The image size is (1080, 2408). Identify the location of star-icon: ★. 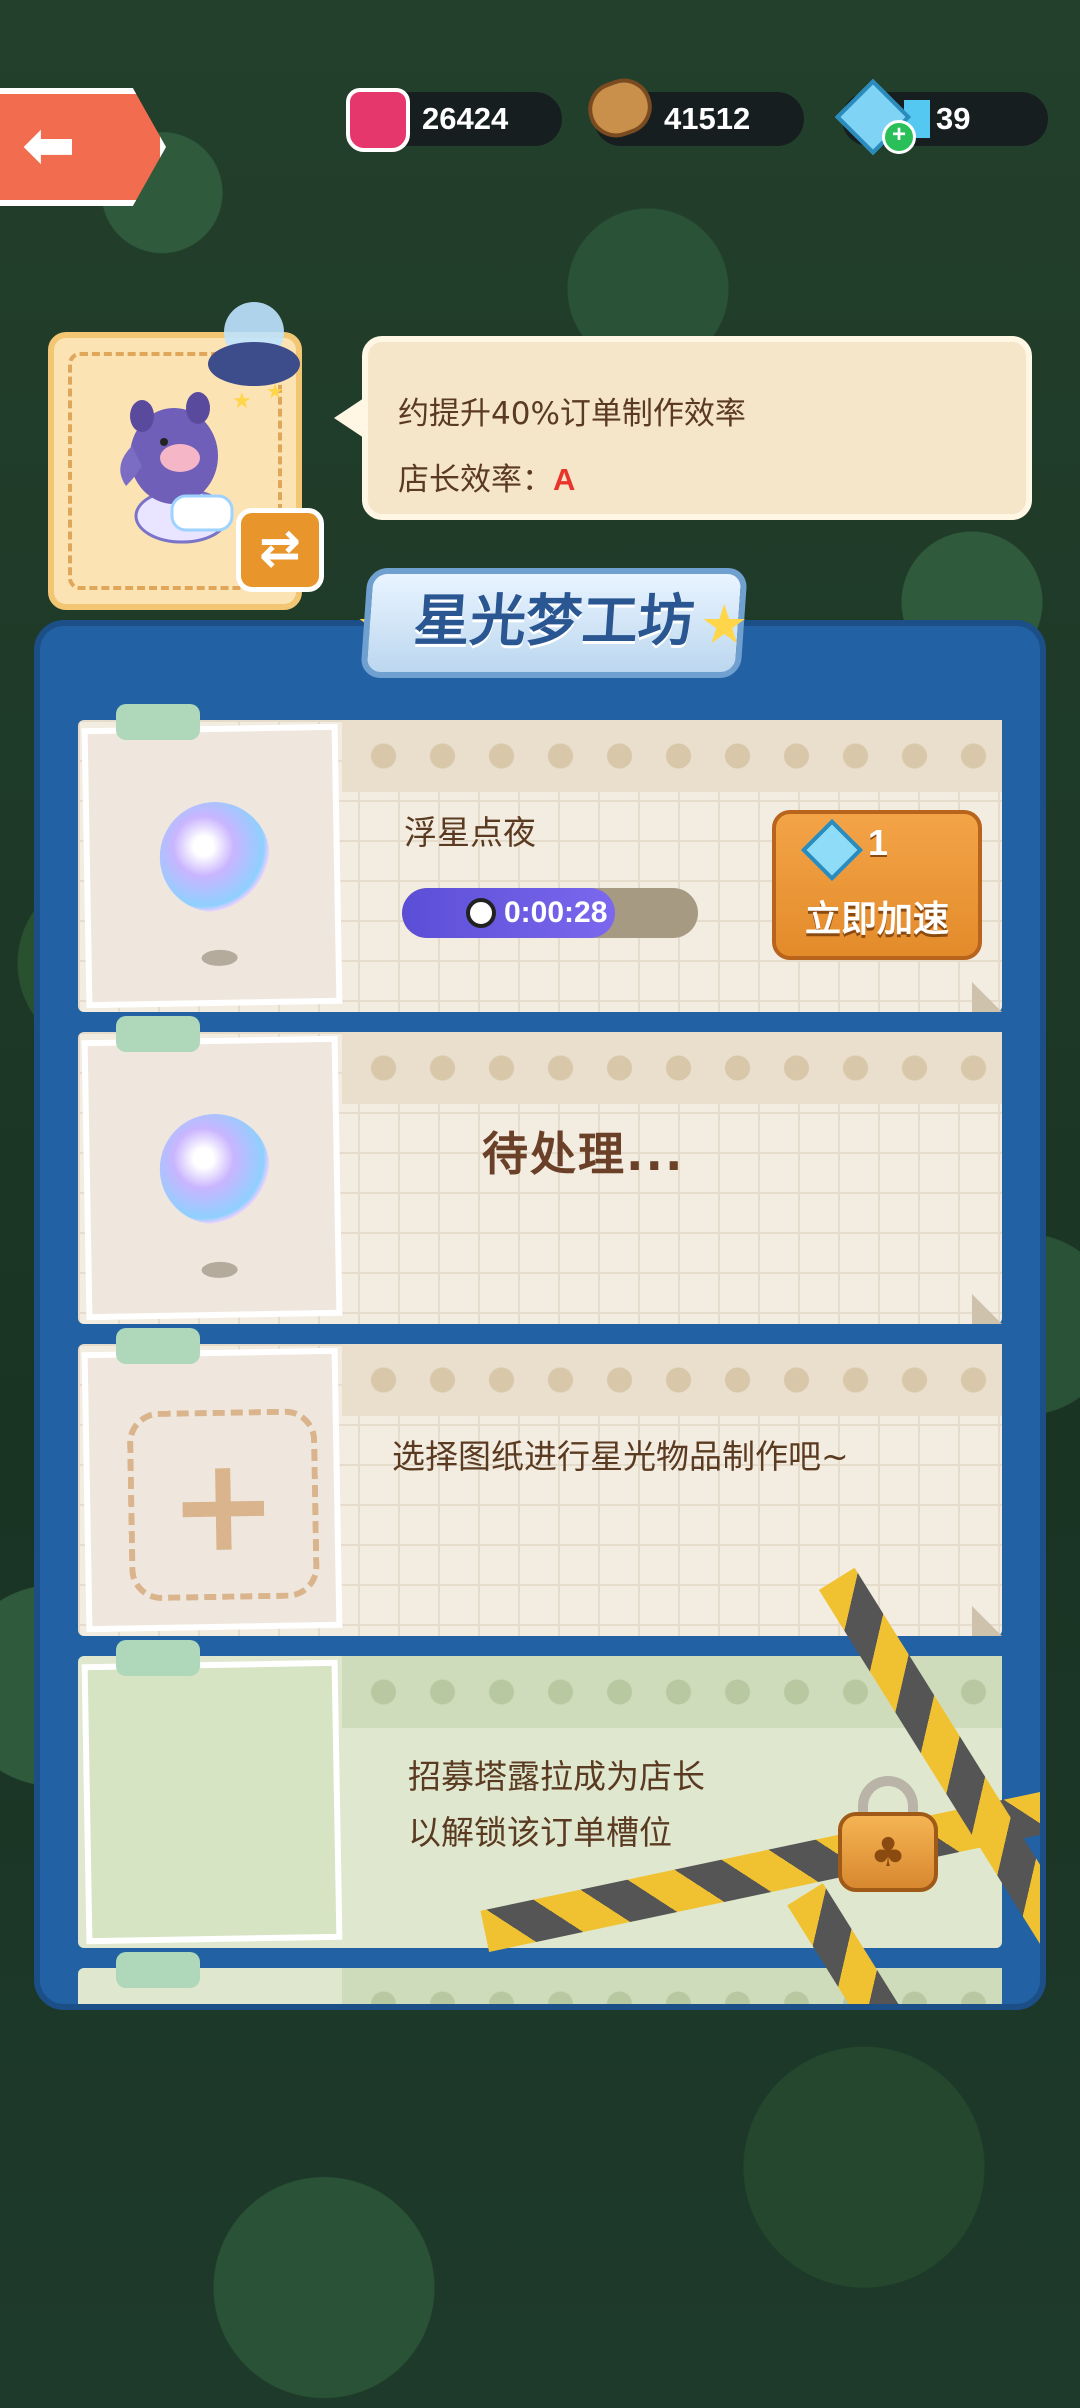
(724, 624).